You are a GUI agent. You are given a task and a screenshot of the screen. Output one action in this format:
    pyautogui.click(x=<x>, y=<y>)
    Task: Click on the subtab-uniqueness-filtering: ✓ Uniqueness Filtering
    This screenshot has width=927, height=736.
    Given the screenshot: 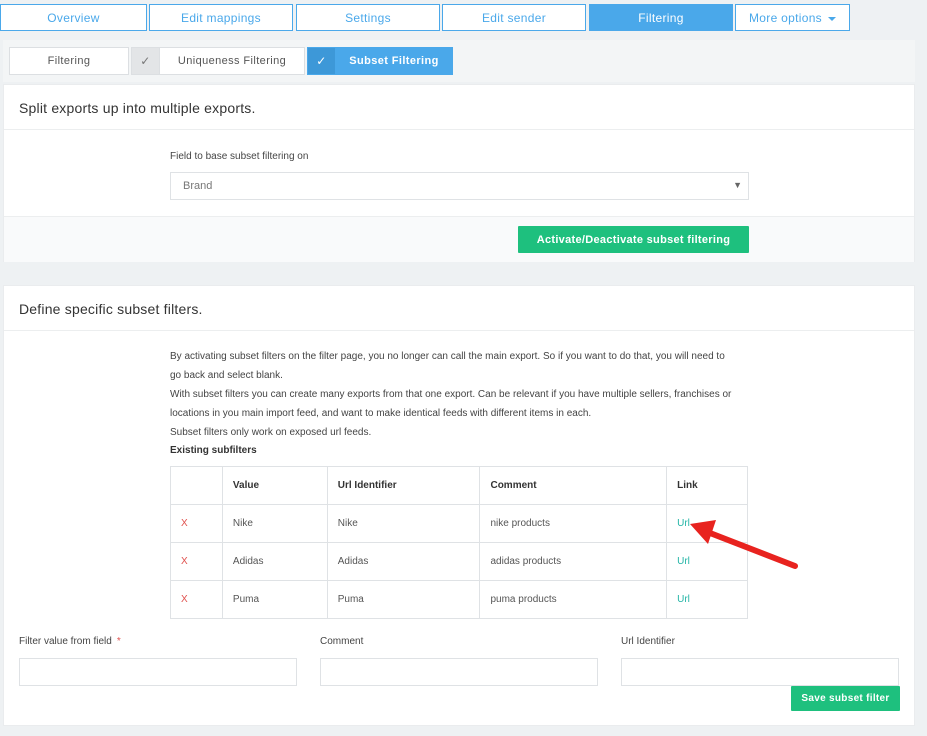 What is the action you would take?
    pyautogui.click(x=218, y=61)
    